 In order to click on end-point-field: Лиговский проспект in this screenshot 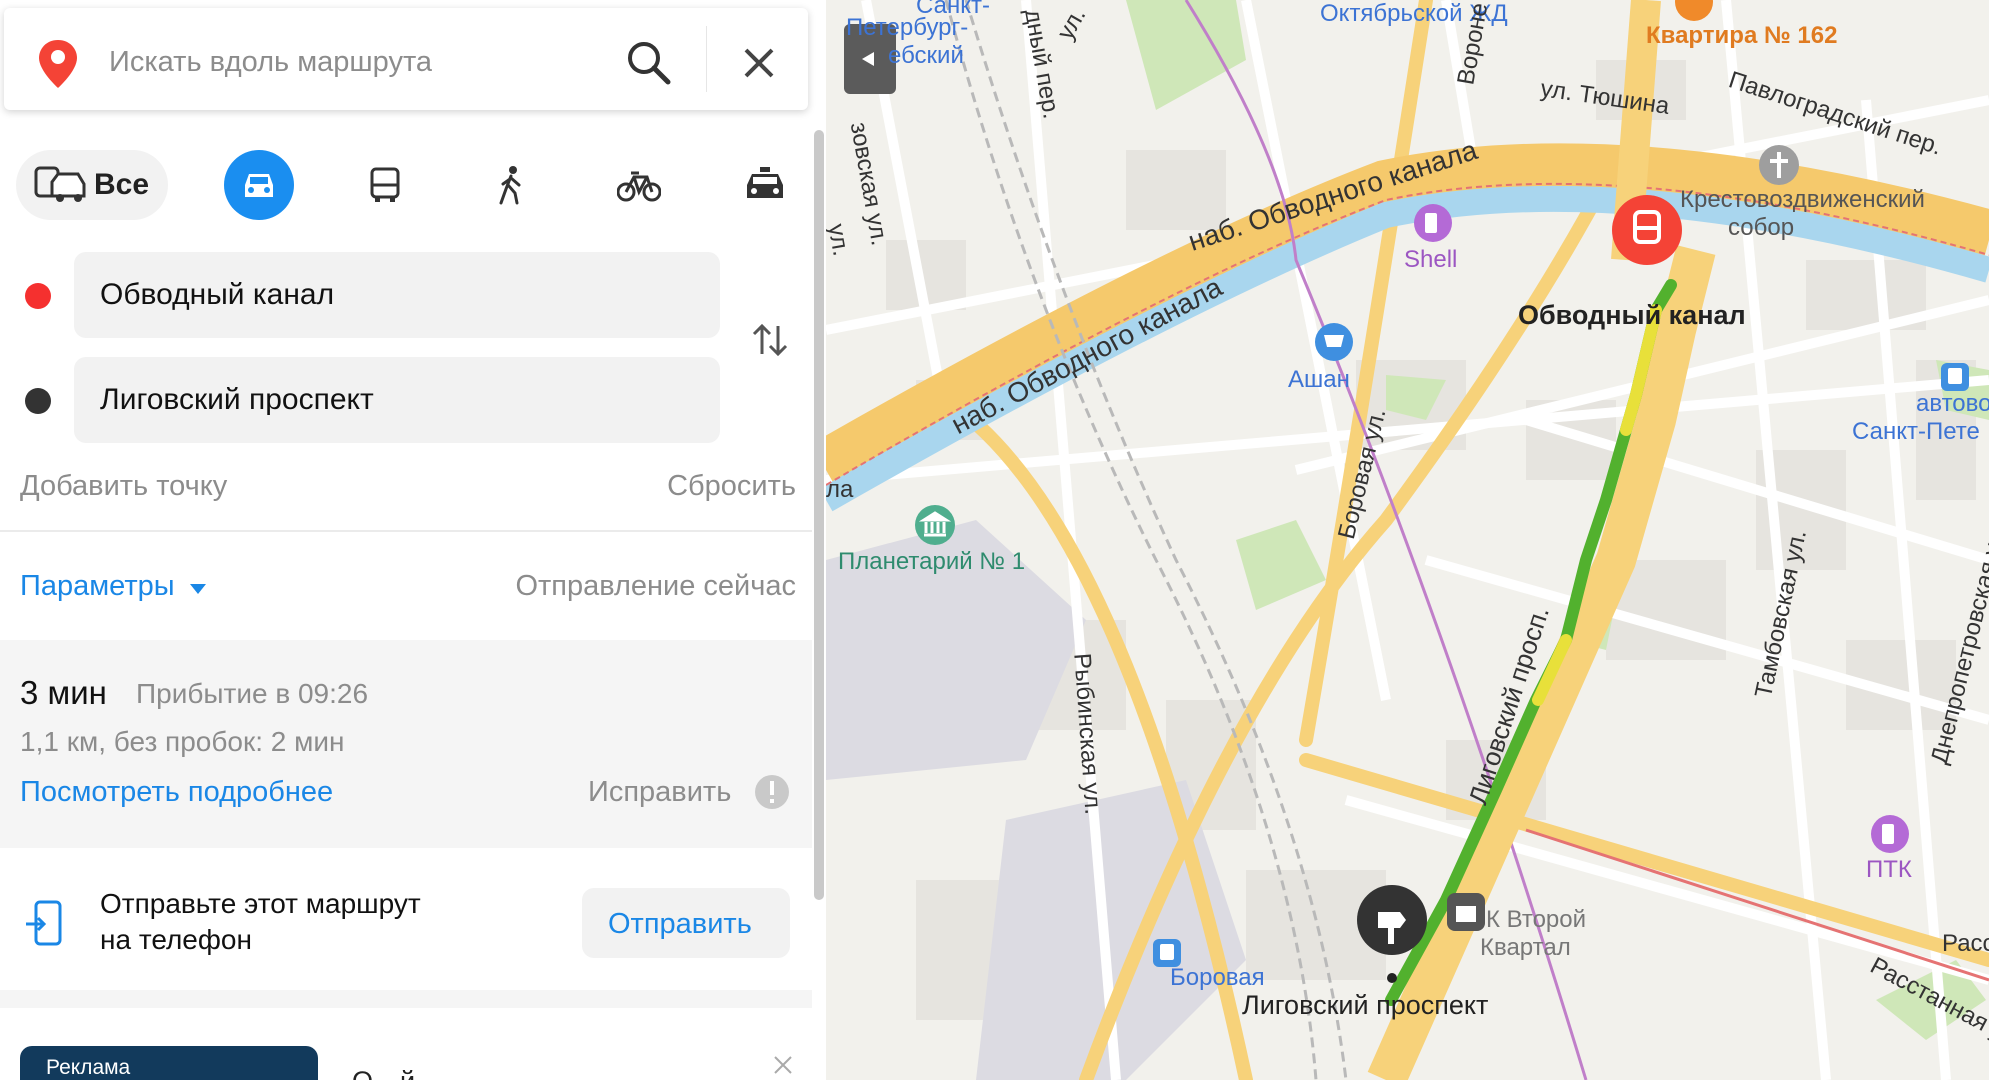, I will do `click(397, 400)`.